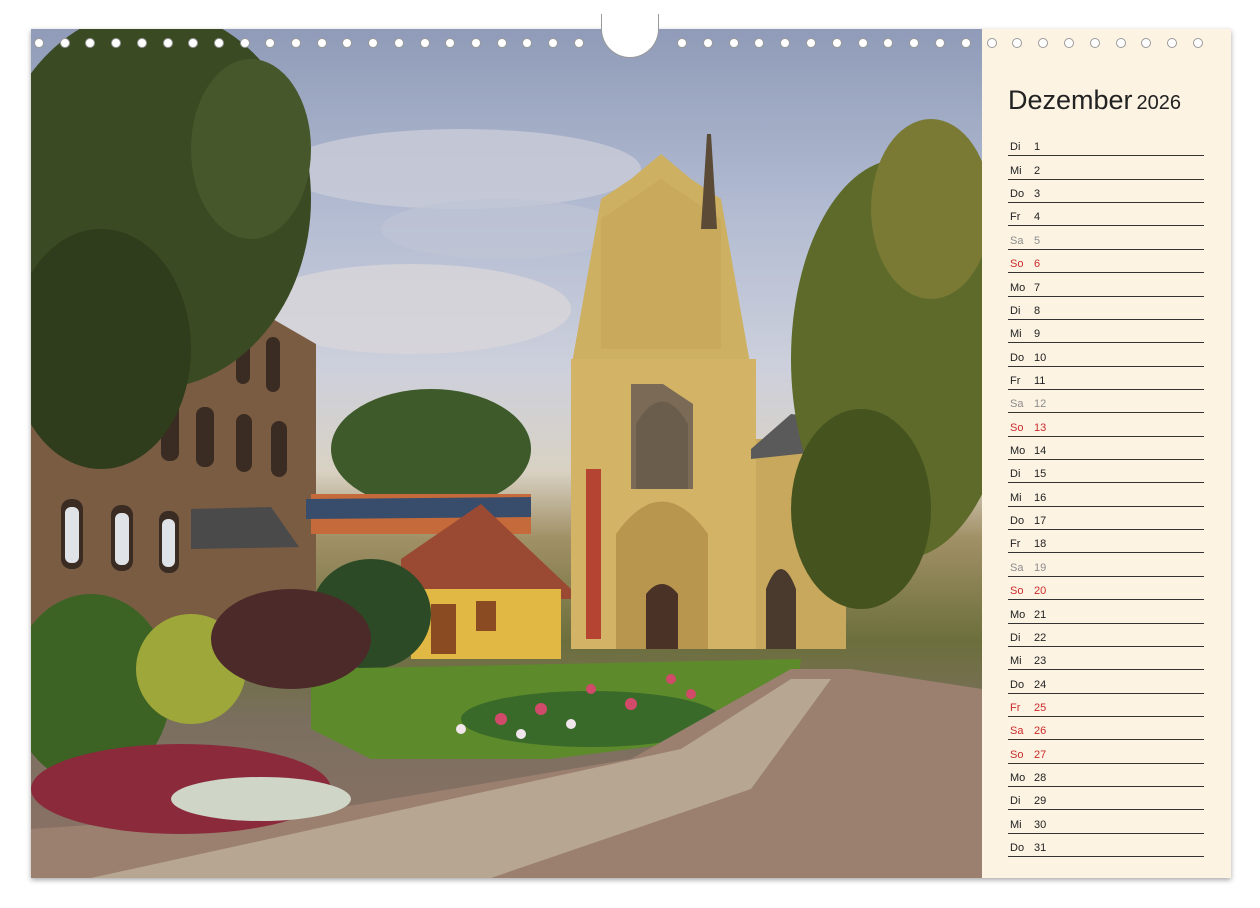  What do you see at coordinates (1040, 544) in the screenshot?
I see `day-number: 18` at bounding box center [1040, 544].